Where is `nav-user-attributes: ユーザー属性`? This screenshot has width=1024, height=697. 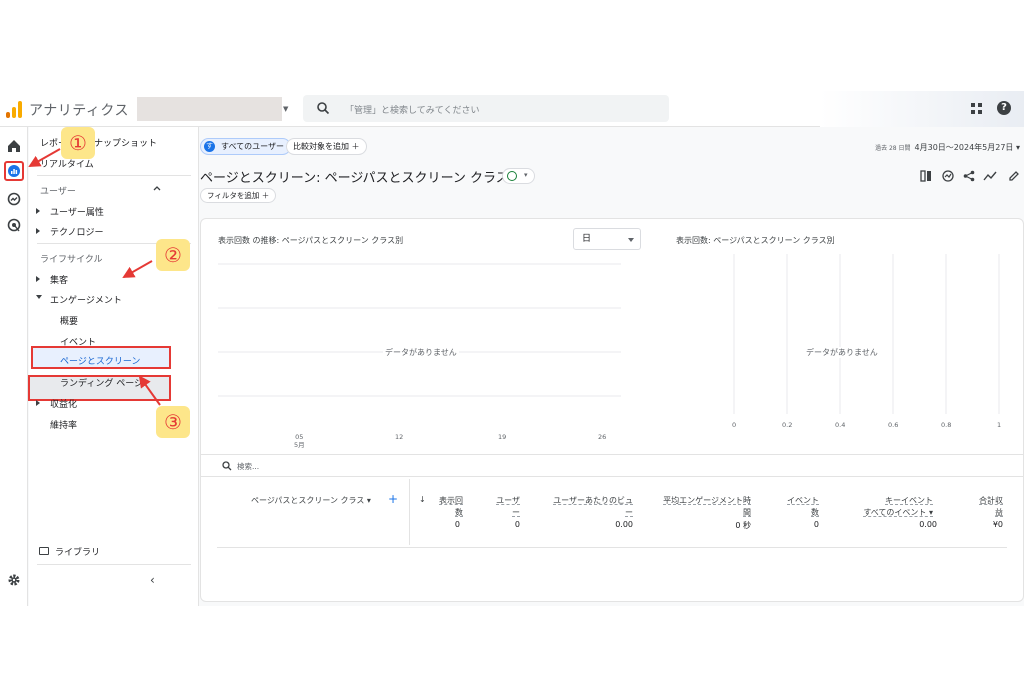
nav-user-attributes: ユーザー属性 is located at coordinates (77, 211).